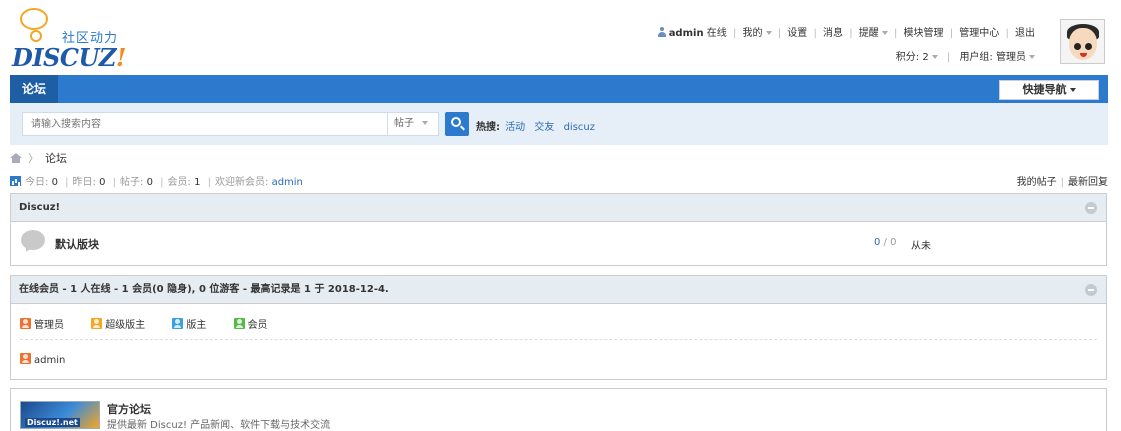 This screenshot has height=431, width=1121. Describe the element at coordinates (1088, 182) in the screenshot. I see `latest-replies-link: 最新回复` at that location.